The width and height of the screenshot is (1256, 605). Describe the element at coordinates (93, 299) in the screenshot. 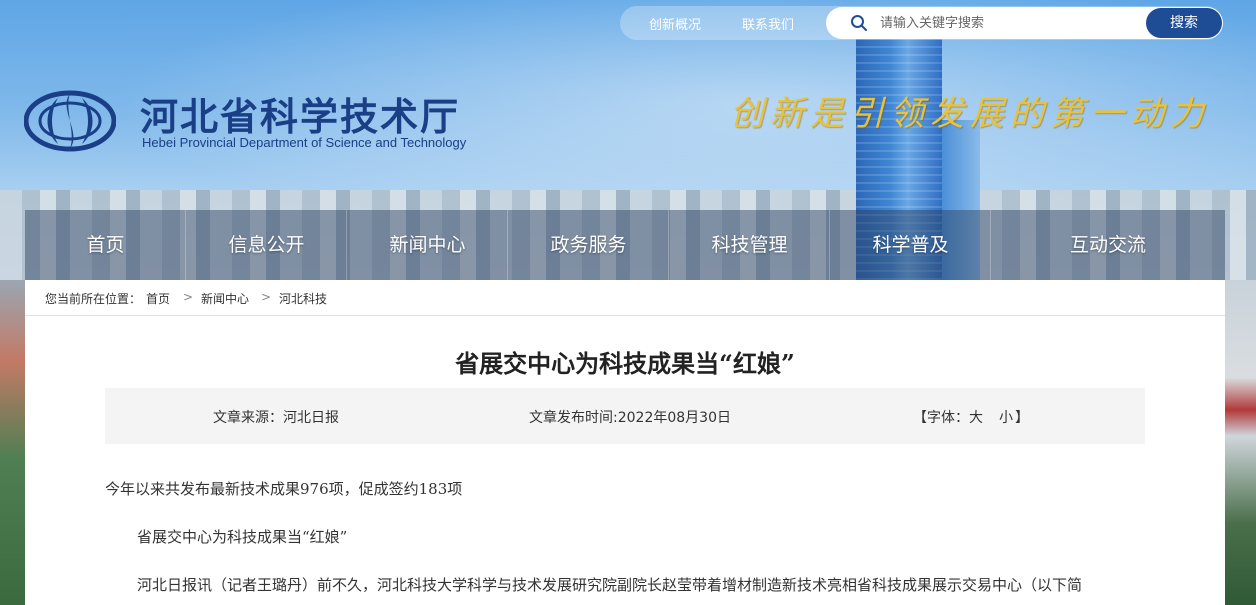

I see `breadcrumb-prefix: 您当前所在位置：` at that location.